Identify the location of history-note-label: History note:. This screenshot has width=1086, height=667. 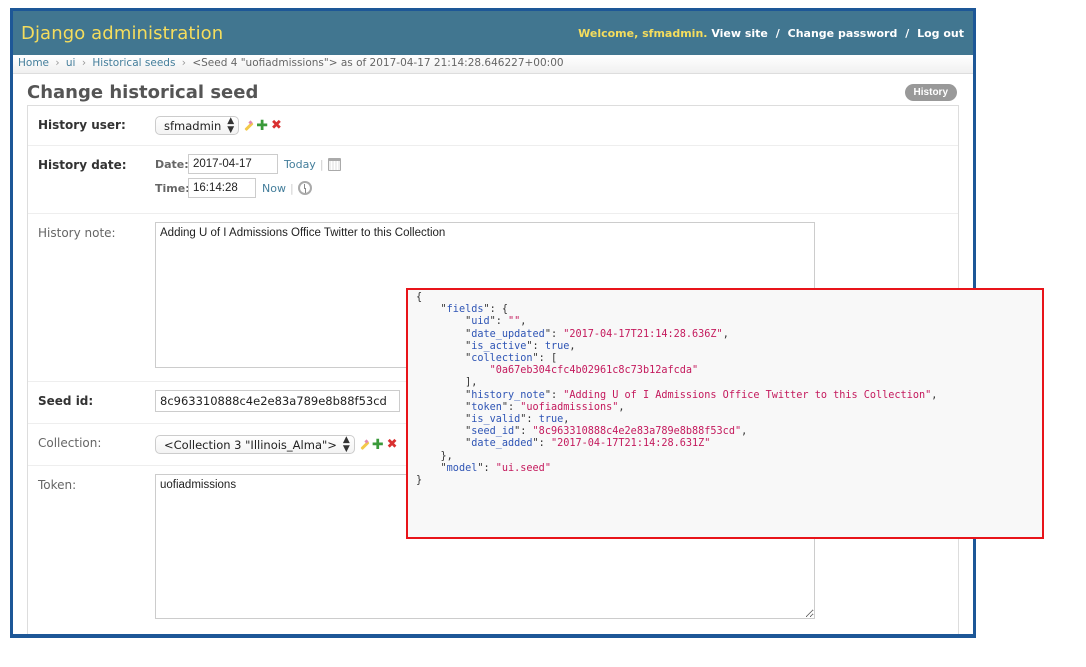
(77, 233).